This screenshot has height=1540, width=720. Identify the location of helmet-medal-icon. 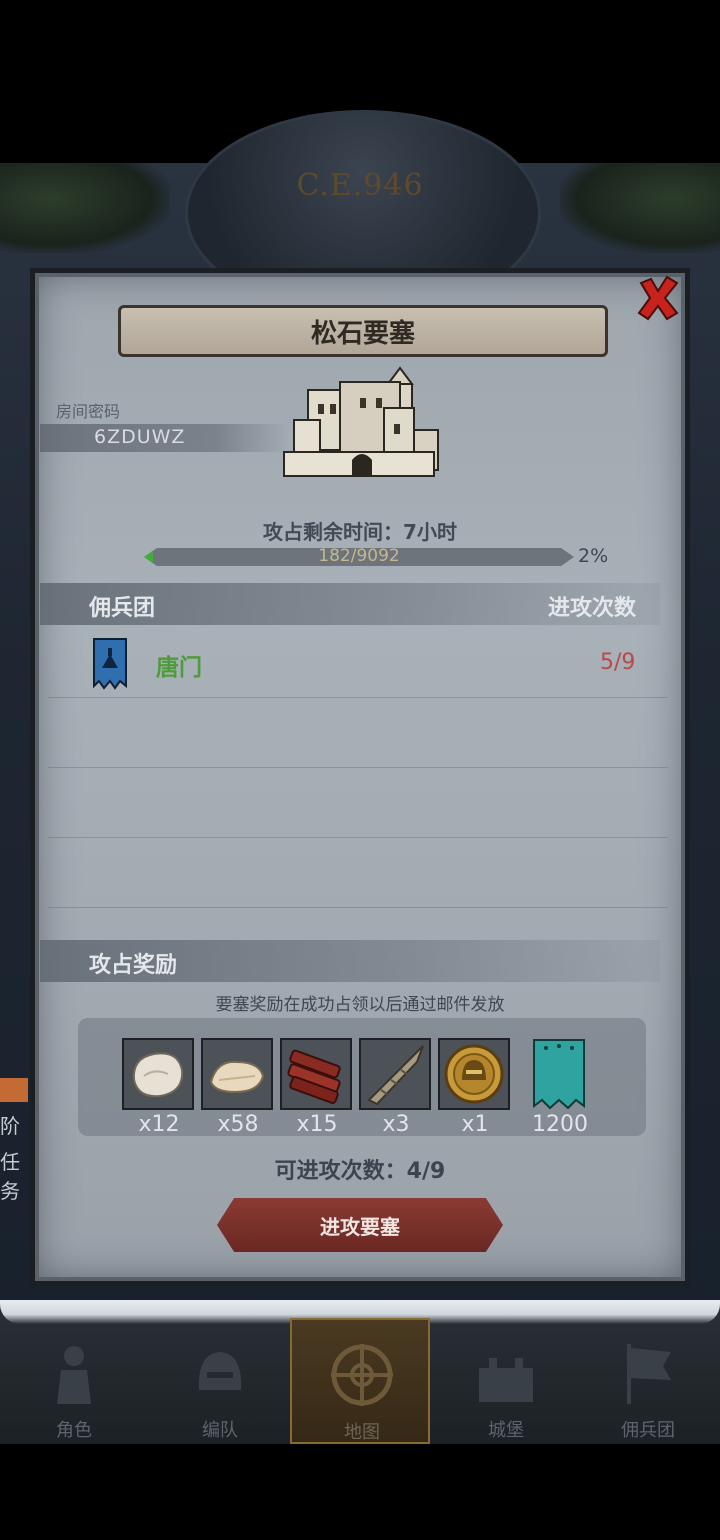
(474, 1074).